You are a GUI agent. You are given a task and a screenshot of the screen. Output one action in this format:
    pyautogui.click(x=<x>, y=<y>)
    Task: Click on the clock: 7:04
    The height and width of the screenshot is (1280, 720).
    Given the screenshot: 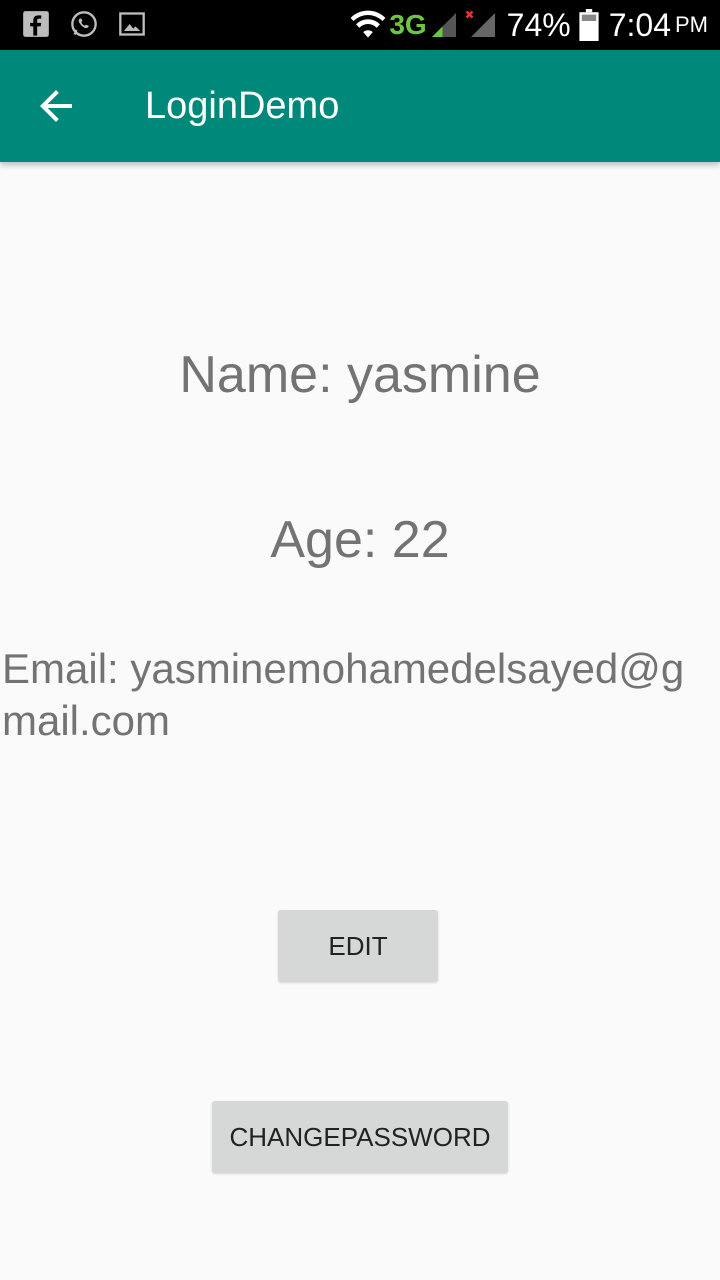 What is the action you would take?
    pyautogui.click(x=639, y=24)
    